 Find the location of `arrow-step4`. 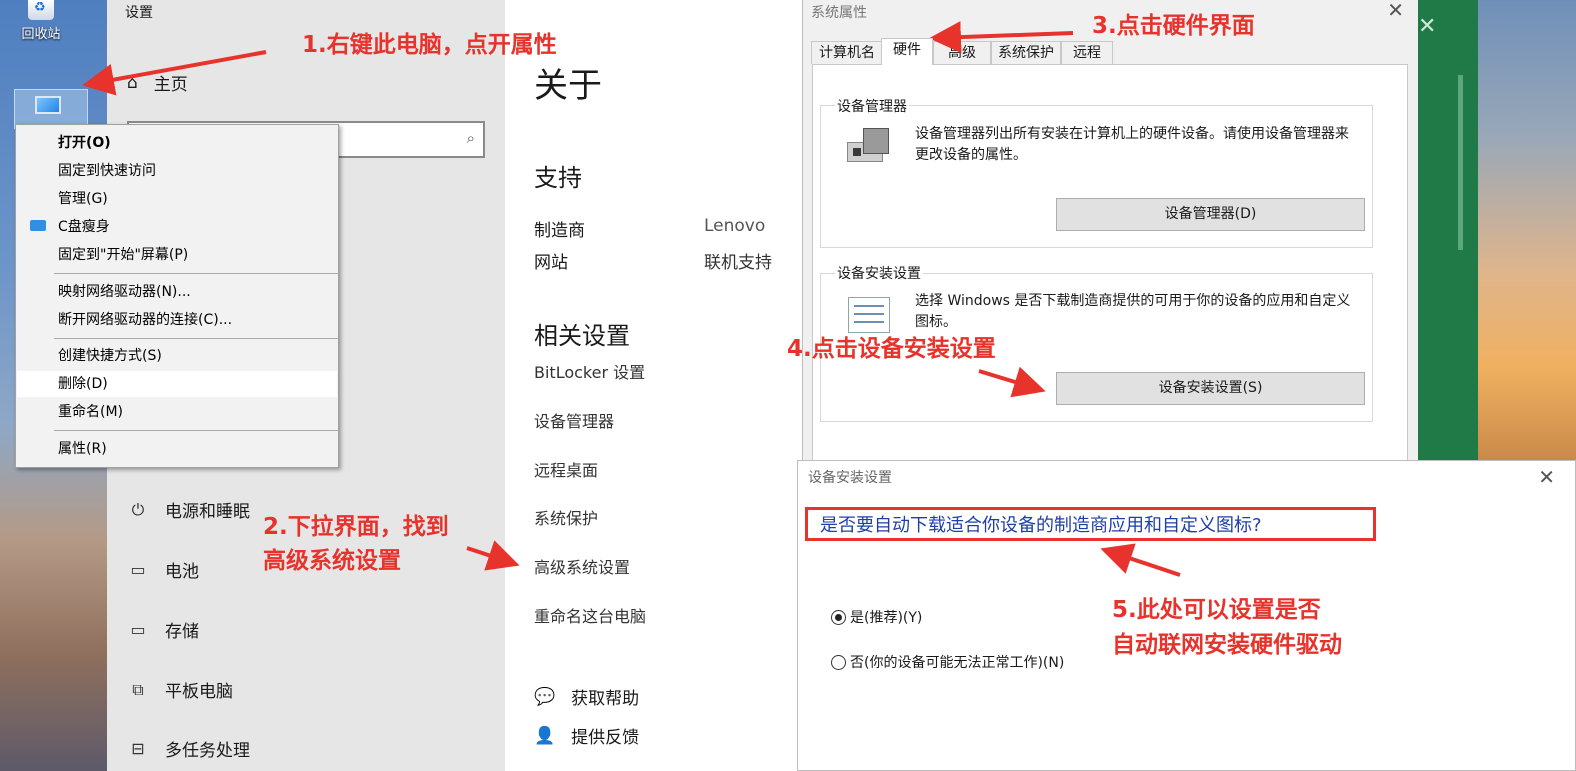

arrow-step4 is located at coordinates (1012, 382).